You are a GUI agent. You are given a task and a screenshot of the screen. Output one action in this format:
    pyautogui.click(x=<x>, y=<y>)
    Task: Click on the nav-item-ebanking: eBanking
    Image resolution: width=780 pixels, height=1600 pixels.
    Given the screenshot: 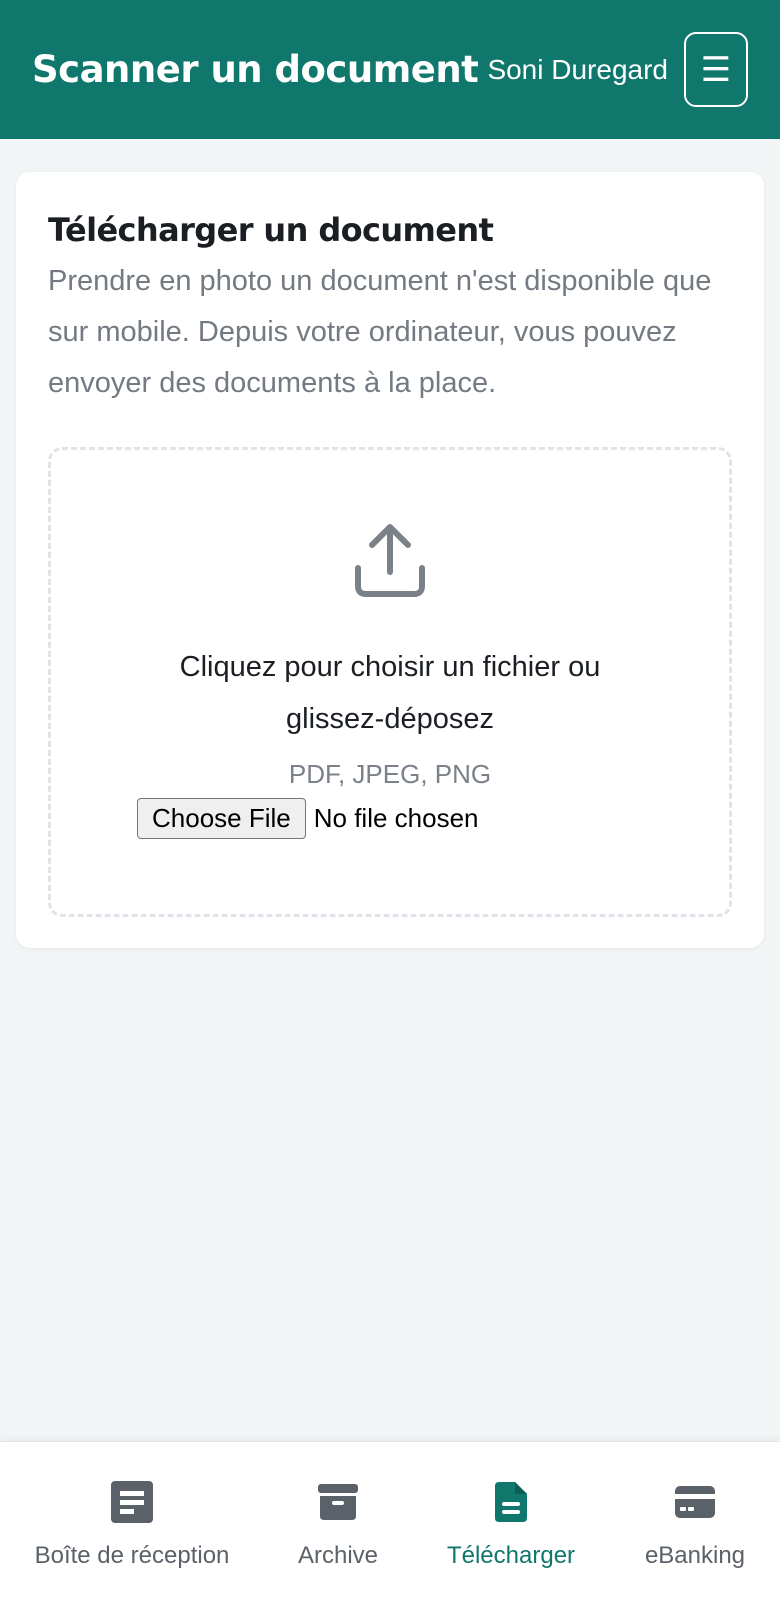 What is the action you would take?
    pyautogui.click(x=695, y=1521)
    